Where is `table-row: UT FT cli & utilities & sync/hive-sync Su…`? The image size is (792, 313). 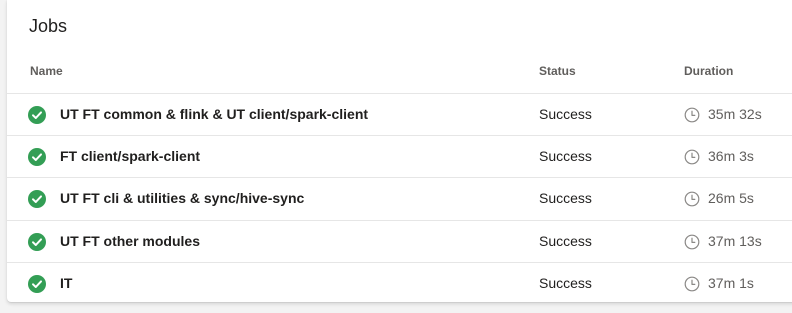
table-row: UT FT cli & utilities & sync/hive-sync Su… is located at coordinates (399, 199).